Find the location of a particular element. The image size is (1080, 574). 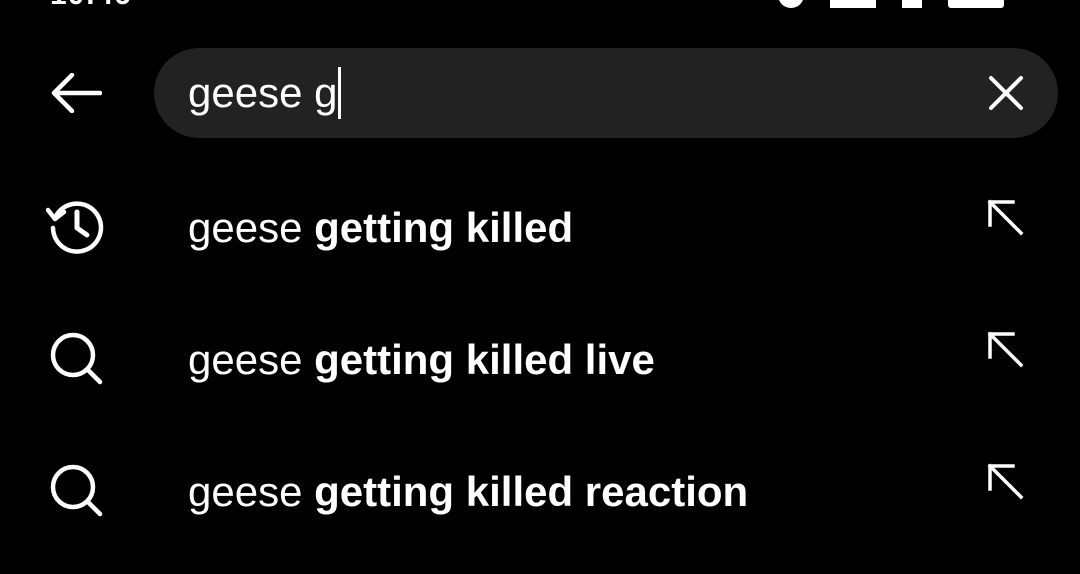

status-bar: 10:46 is located at coordinates (540, 5).